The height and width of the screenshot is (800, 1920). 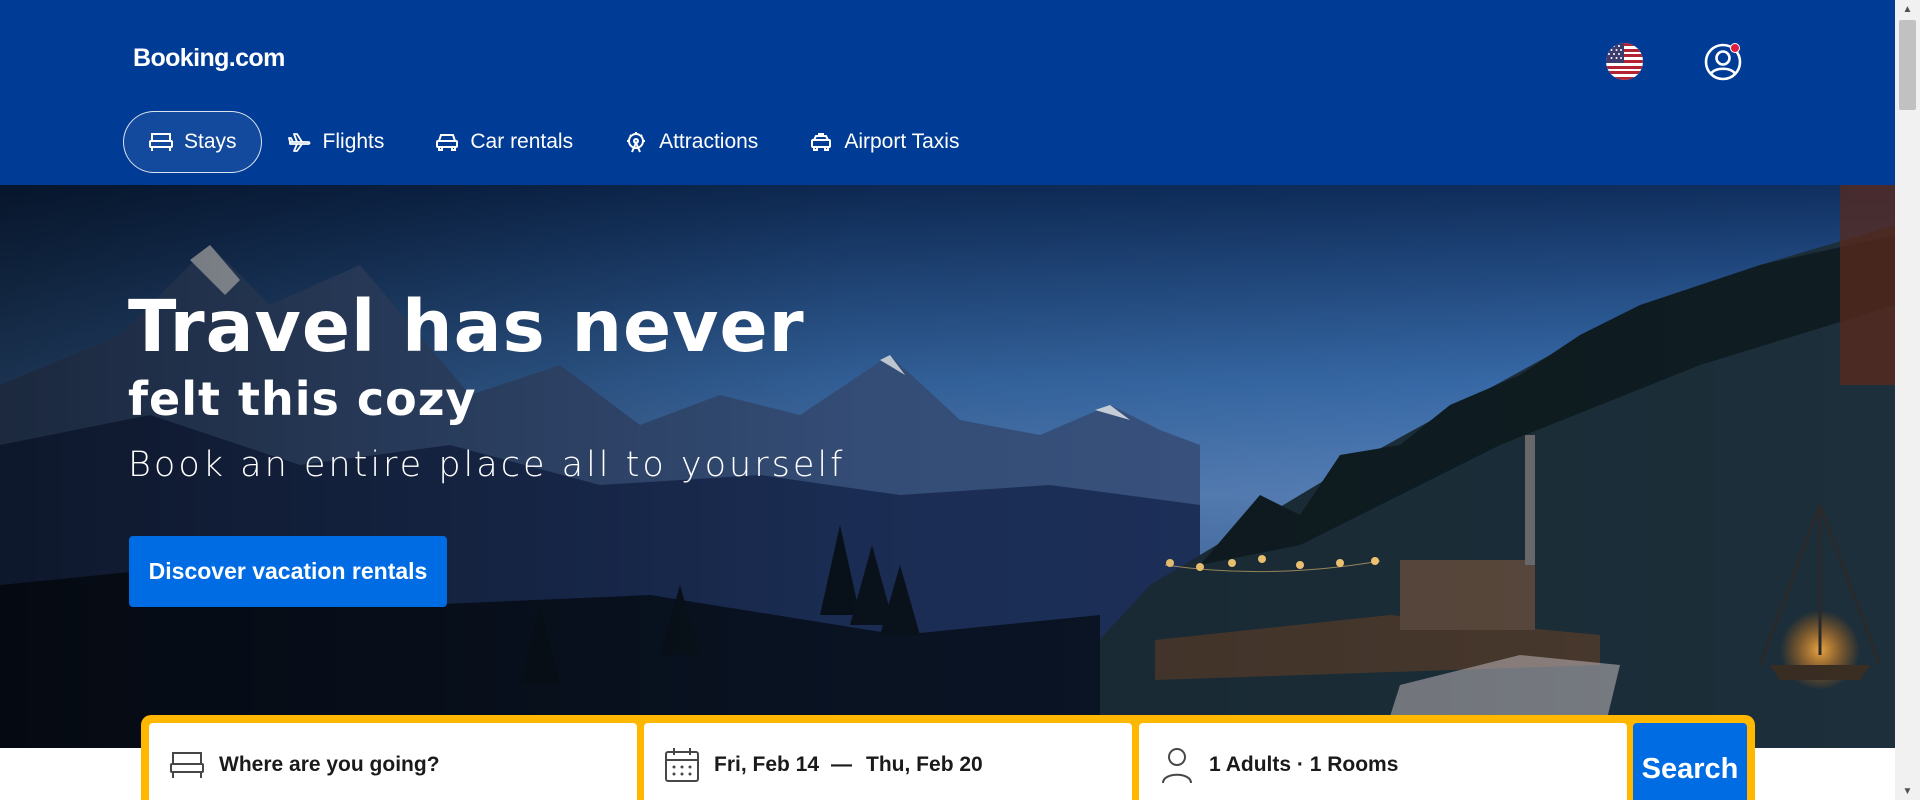 I want to click on car-icon, so click(x=447, y=142).